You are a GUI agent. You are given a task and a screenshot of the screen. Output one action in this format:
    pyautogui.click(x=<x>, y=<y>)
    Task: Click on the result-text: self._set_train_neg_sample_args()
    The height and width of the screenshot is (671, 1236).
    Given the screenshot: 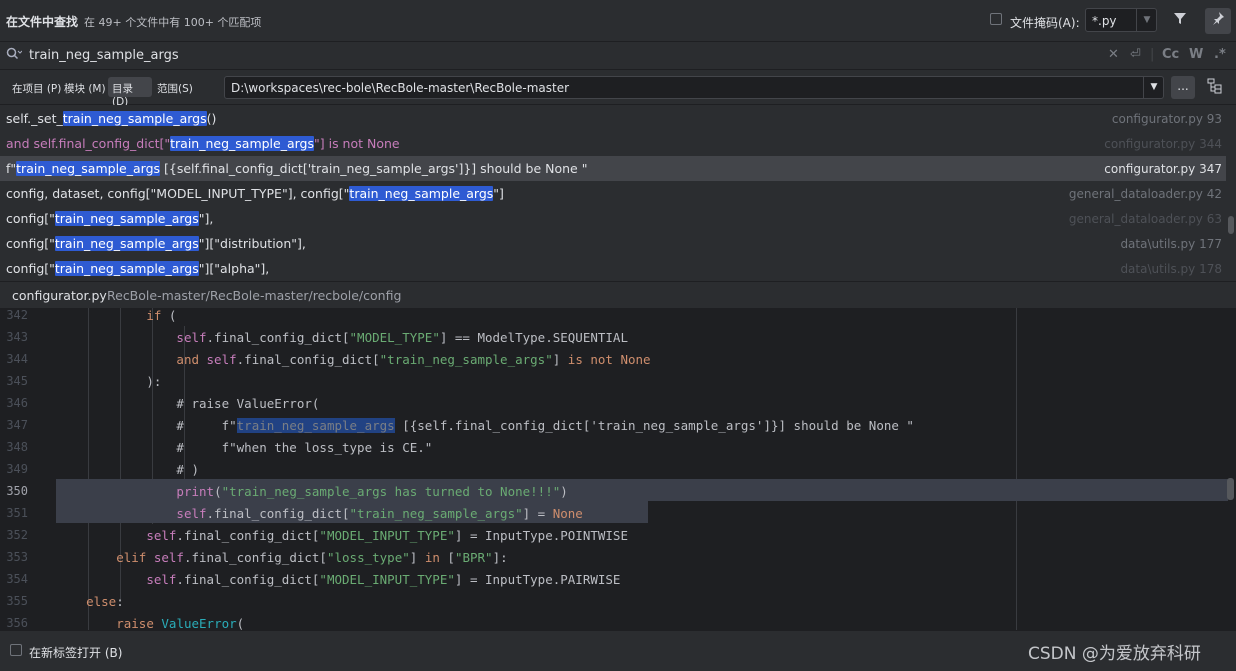 What is the action you would take?
    pyautogui.click(x=111, y=118)
    